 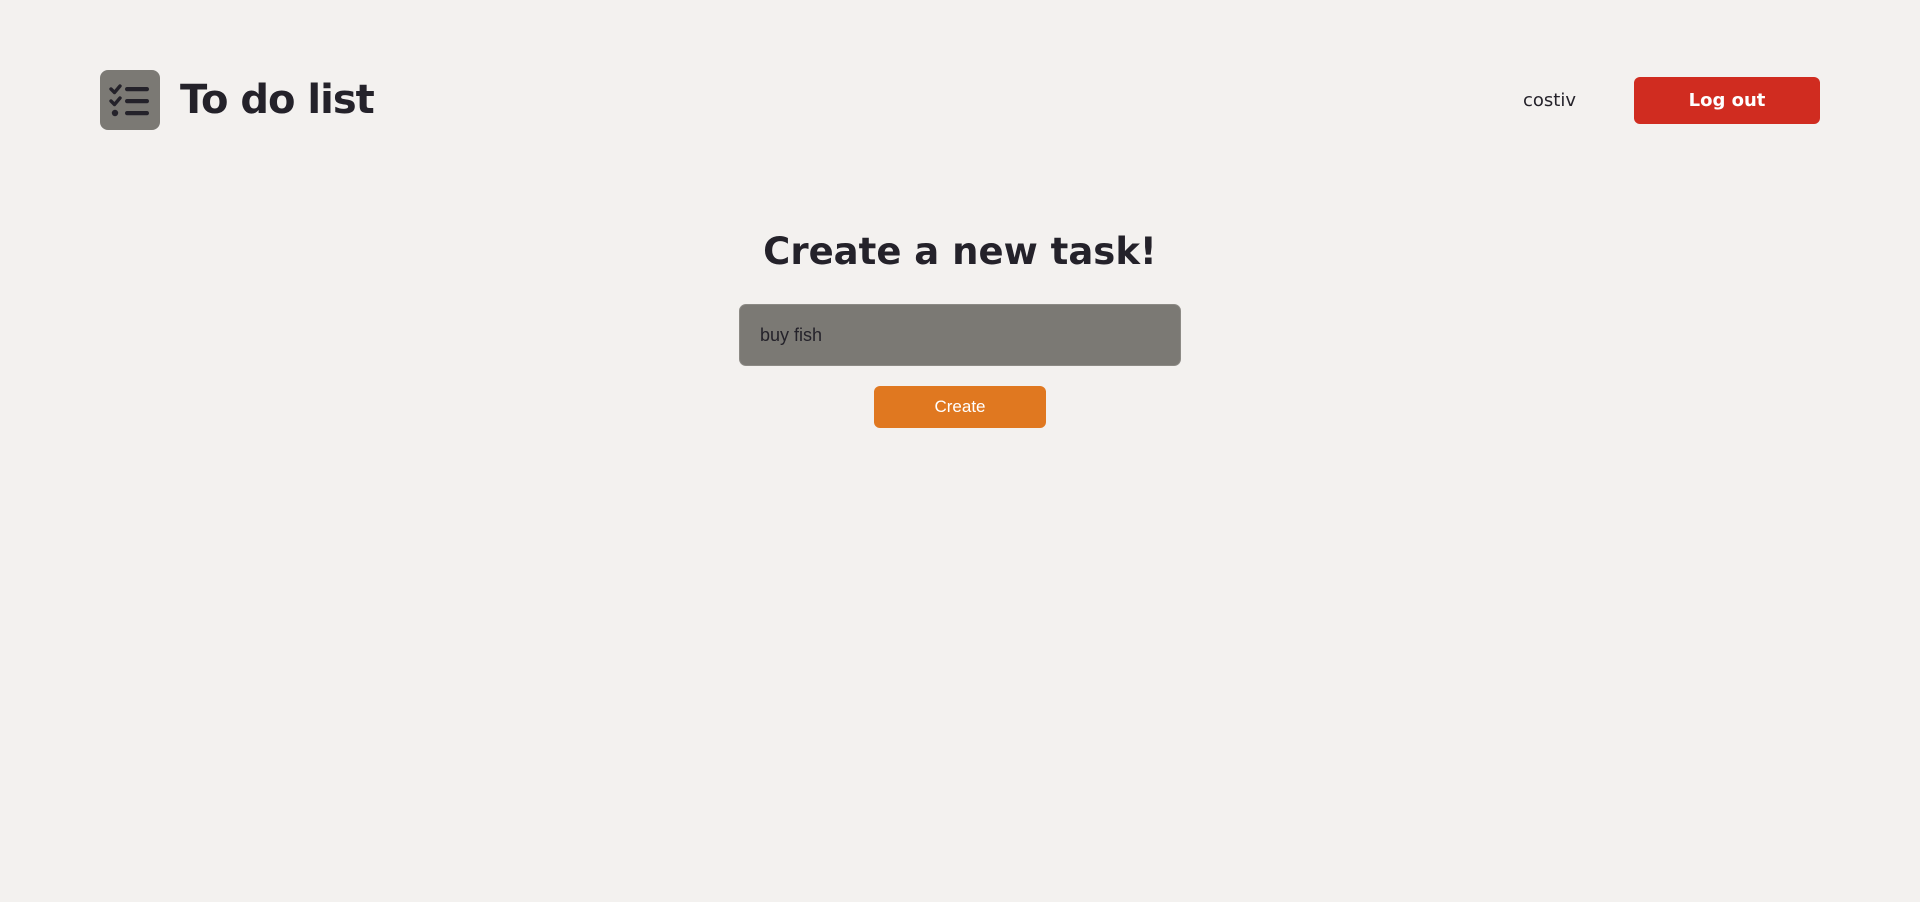 I want to click on user-area: costiv Log out, so click(x=1671, y=100).